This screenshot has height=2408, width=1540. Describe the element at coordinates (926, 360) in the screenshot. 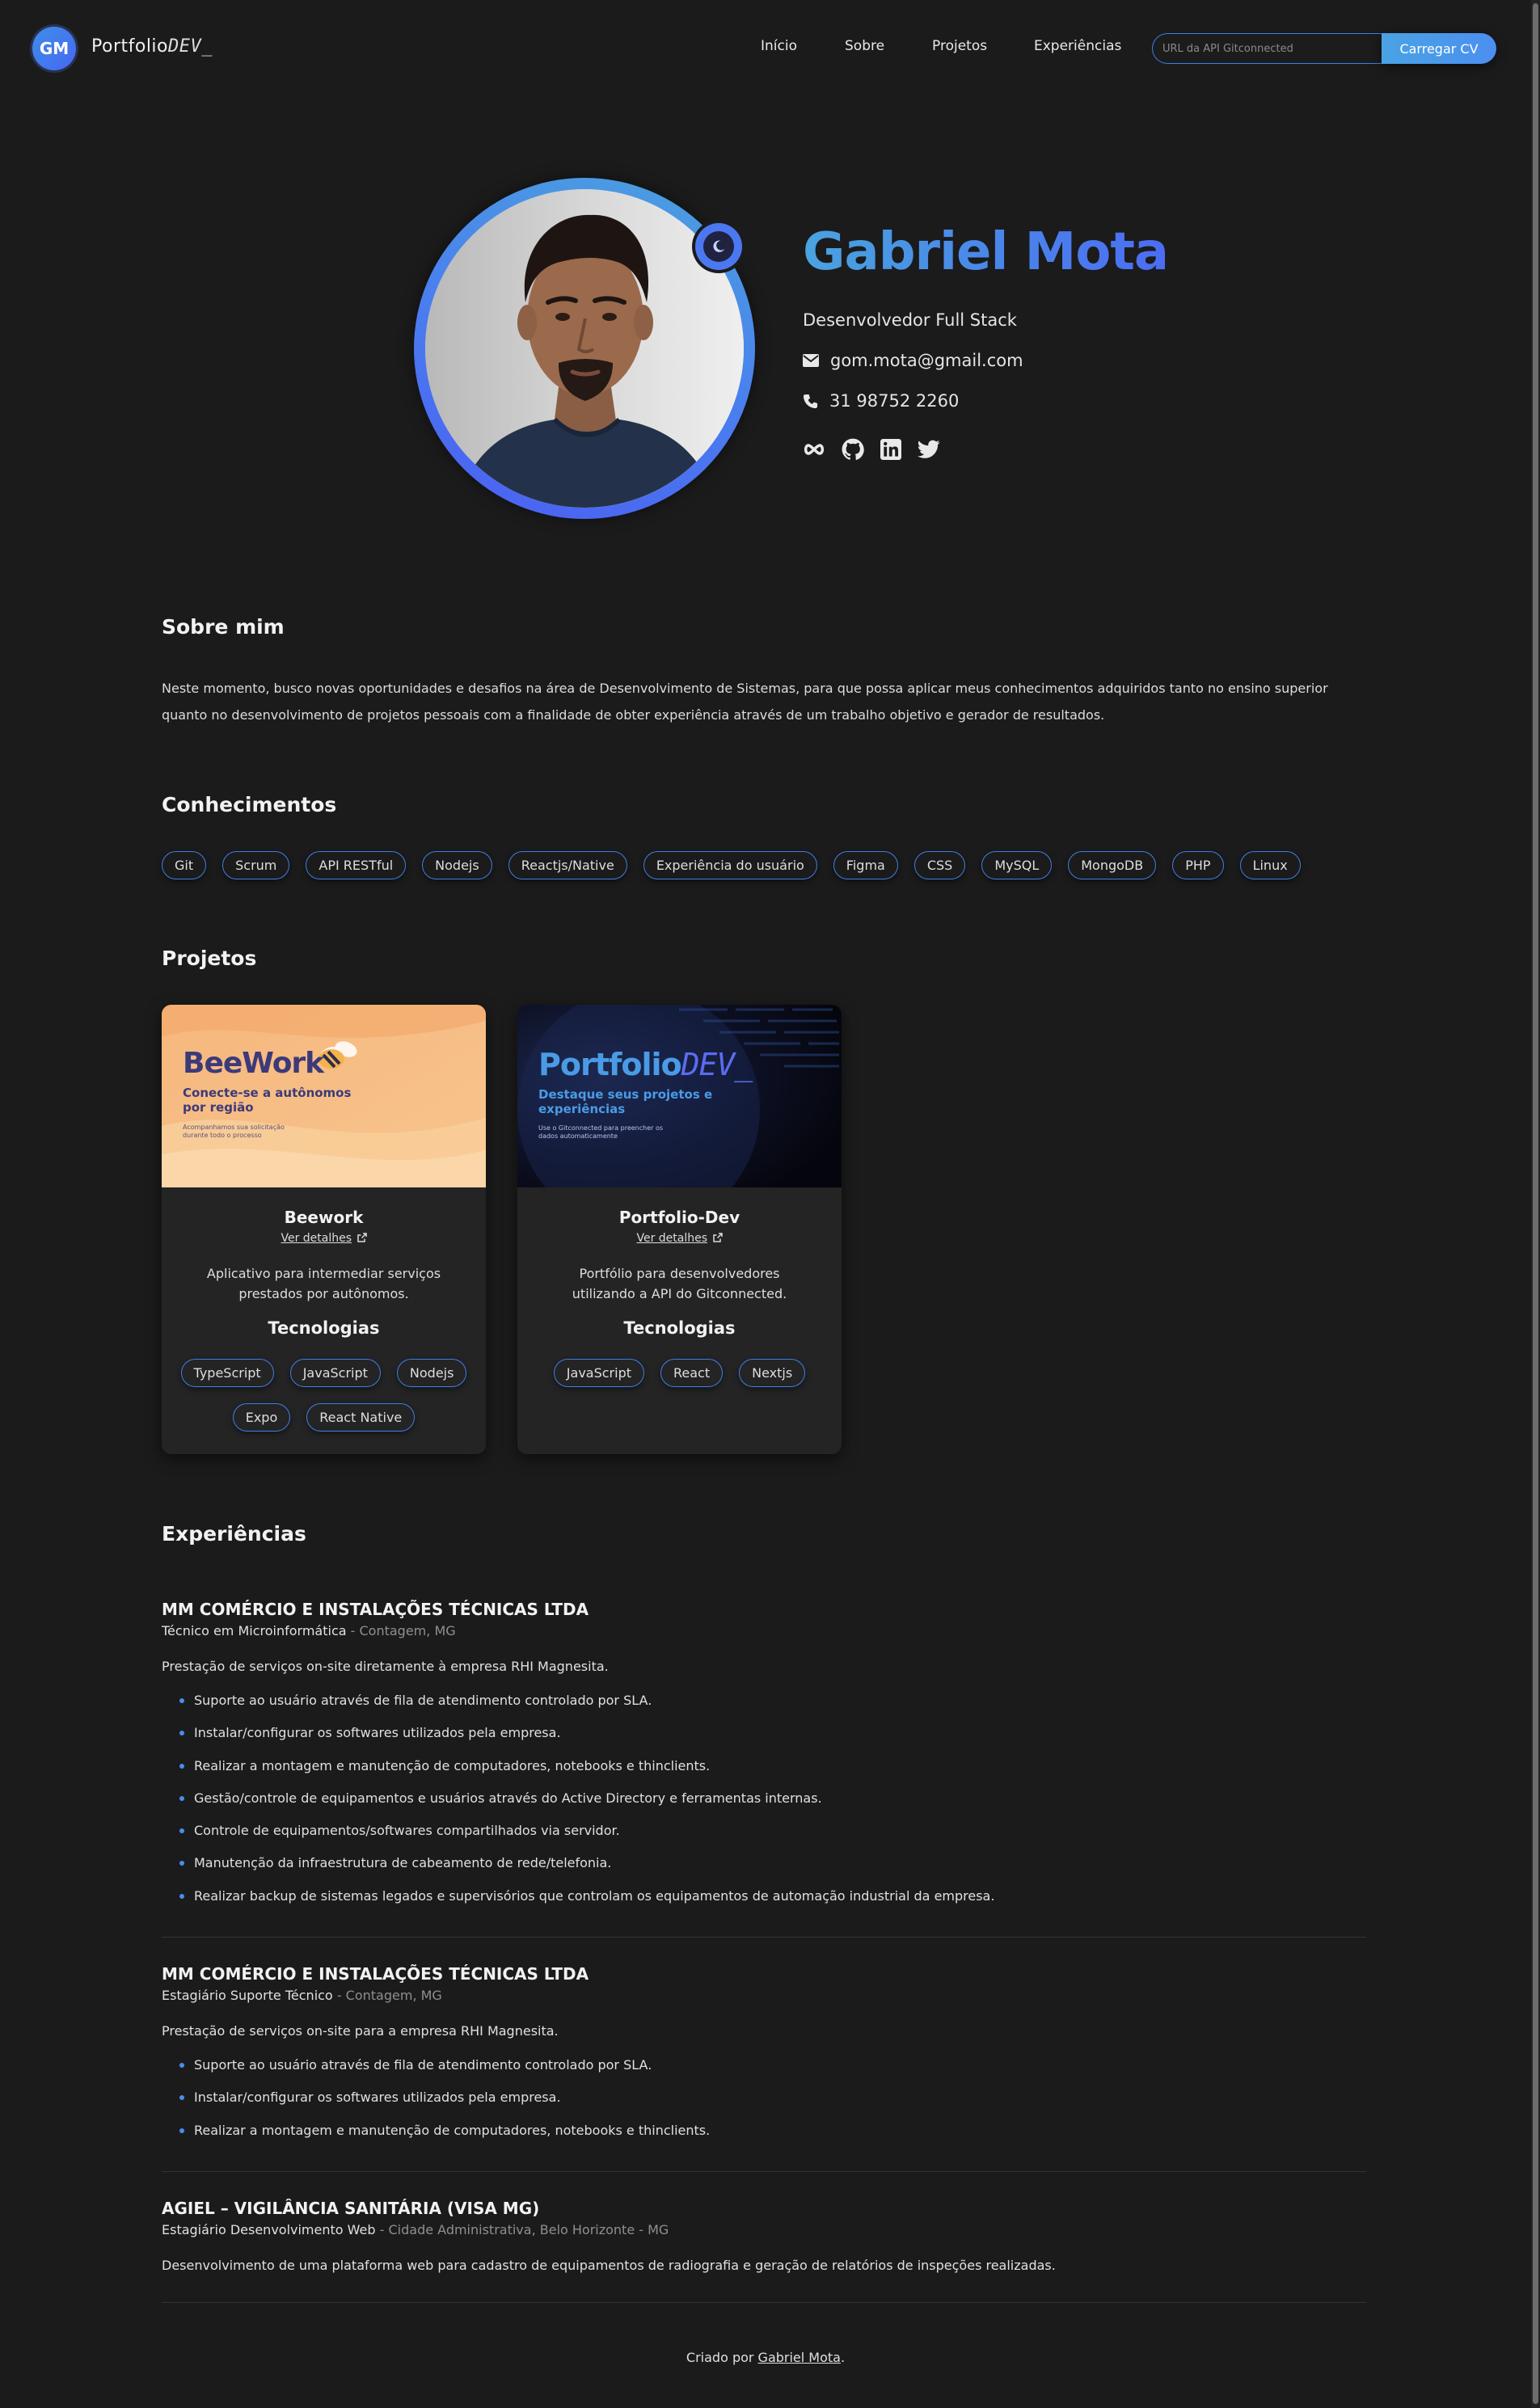

I see `hero-email-text: gom.mota@gmail.com` at that location.